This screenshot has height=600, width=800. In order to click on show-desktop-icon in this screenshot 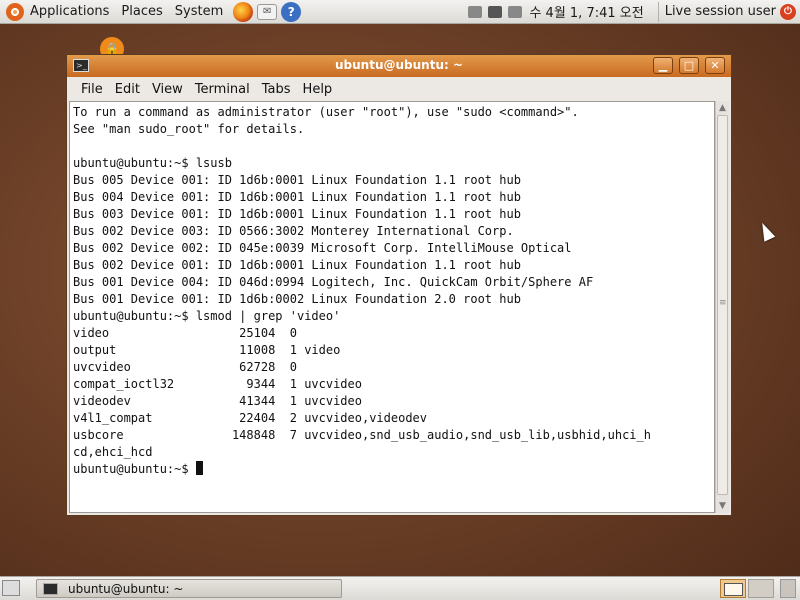, I will do `click(11, 588)`.